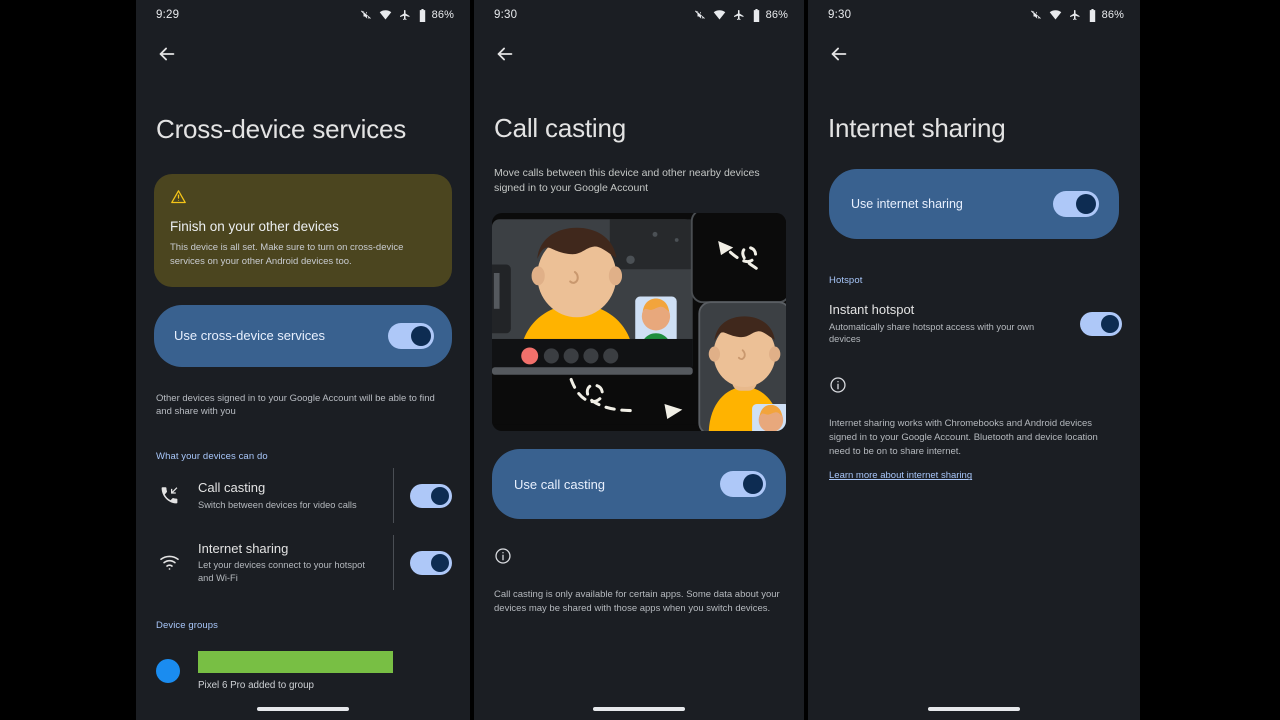 Image resolution: width=1280 pixels, height=720 pixels. What do you see at coordinates (846, 281) in the screenshot?
I see `section-header-hotspot: Hotspot` at bounding box center [846, 281].